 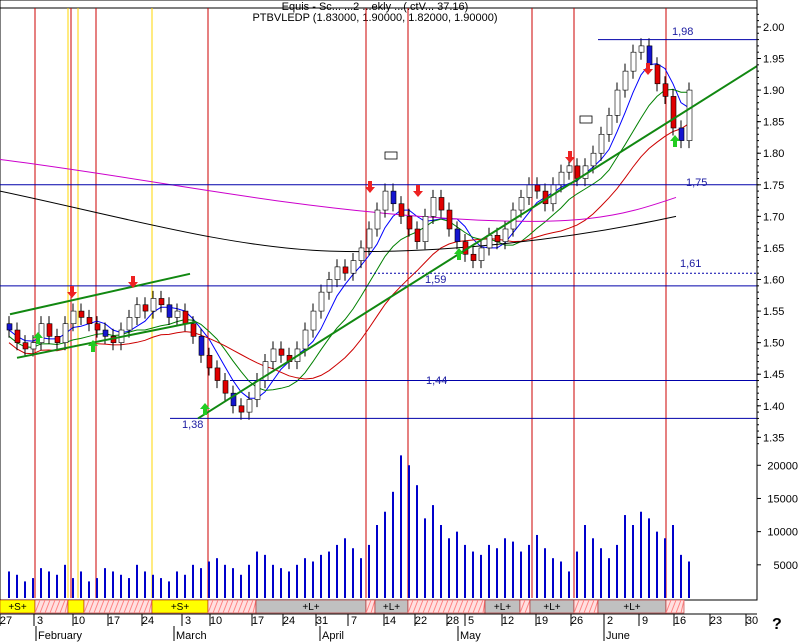 What do you see at coordinates (682, 32) in the screenshot?
I see `level-label: 1,98` at bounding box center [682, 32].